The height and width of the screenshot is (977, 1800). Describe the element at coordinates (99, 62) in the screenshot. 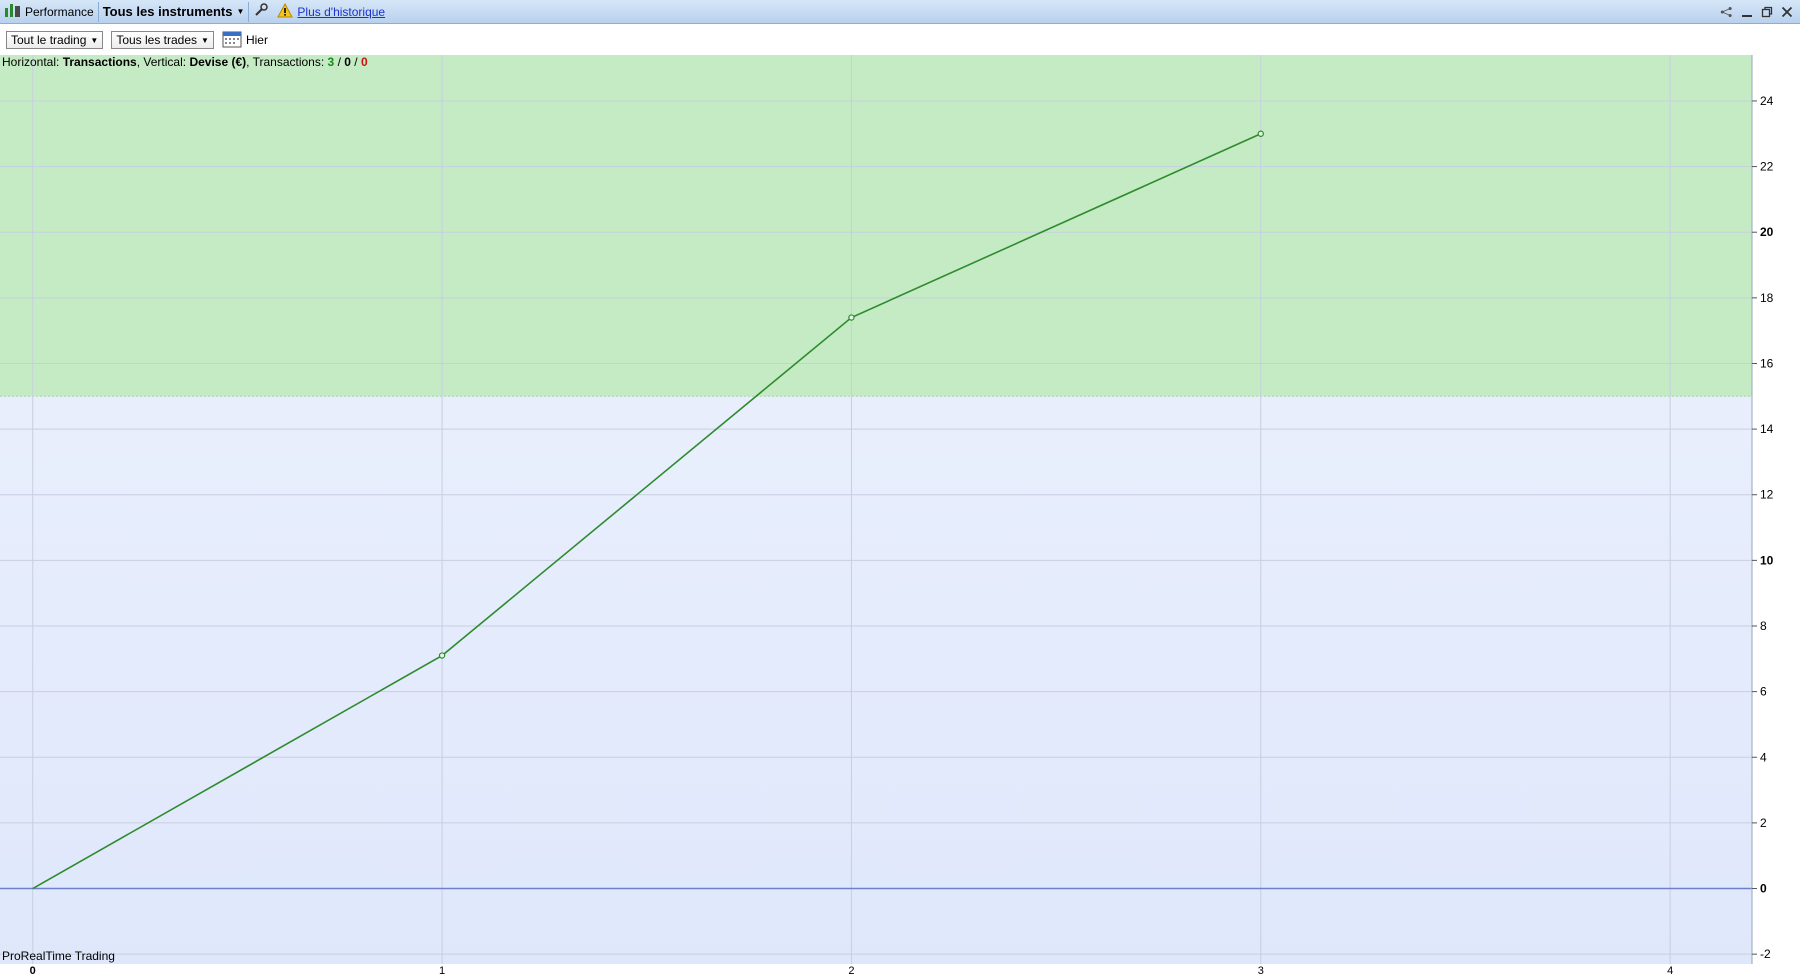

I see `horizontal-value: Transactions` at that location.